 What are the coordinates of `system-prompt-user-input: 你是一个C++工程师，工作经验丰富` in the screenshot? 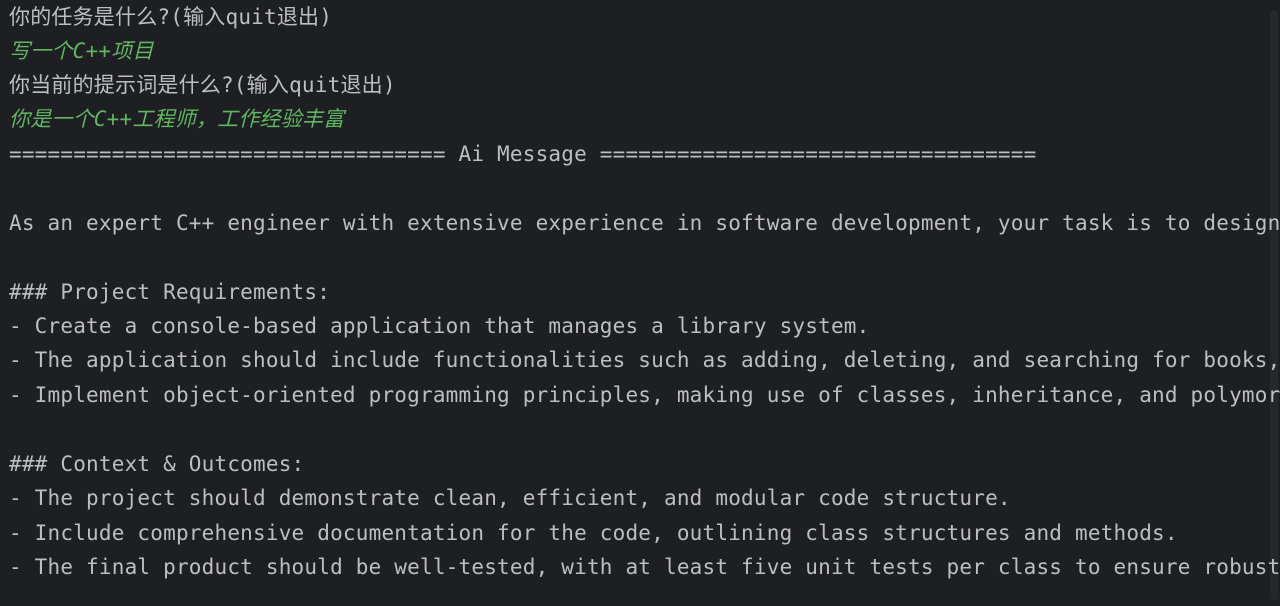 It's located at (177, 119).